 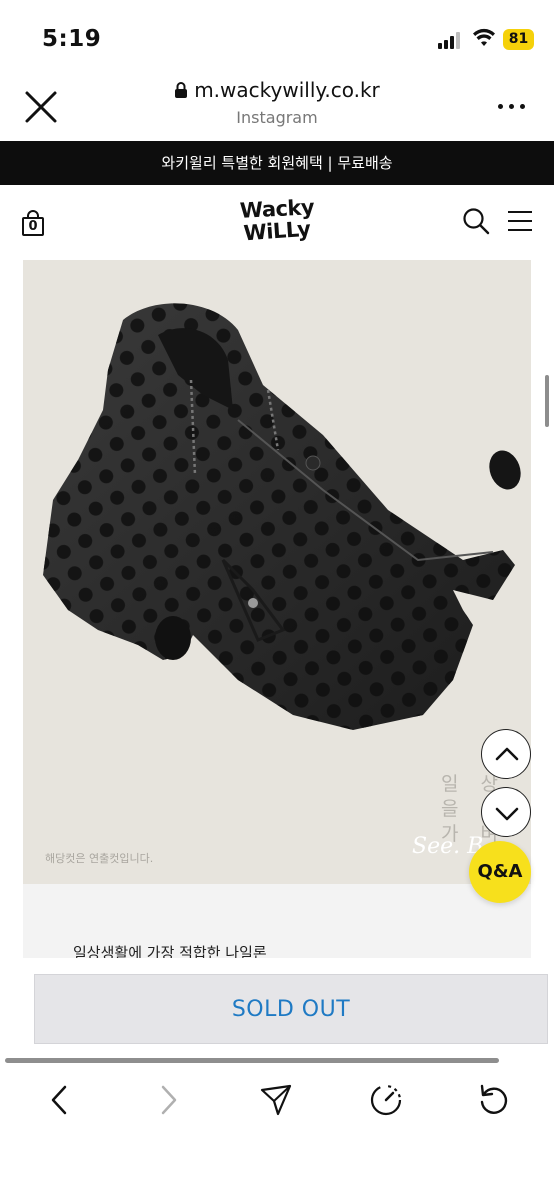 What do you see at coordinates (484, 37) in the screenshot?
I see `wifi-icon` at bounding box center [484, 37].